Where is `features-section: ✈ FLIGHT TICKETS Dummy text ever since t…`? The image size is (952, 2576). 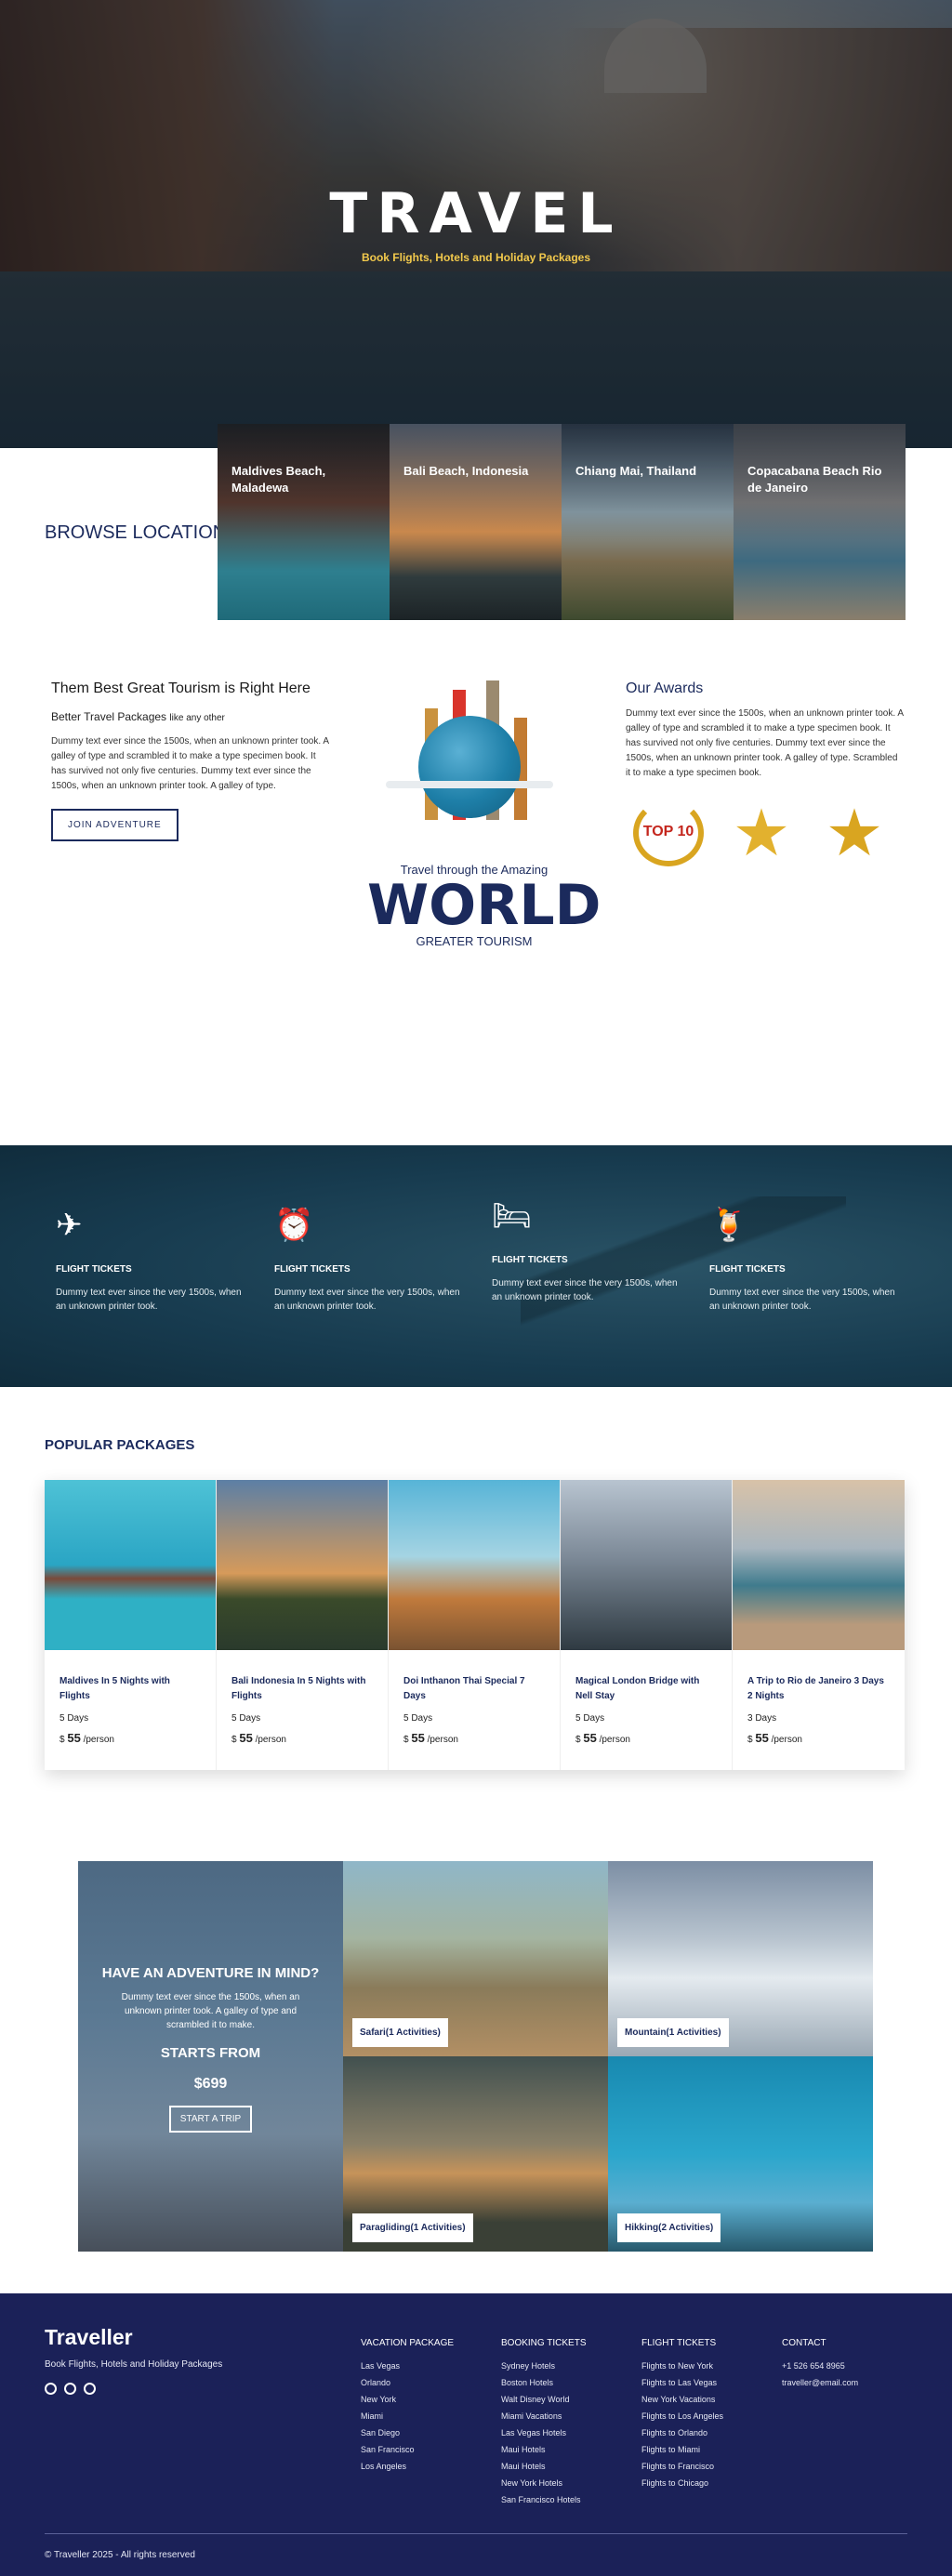
features-section: ✈ FLIGHT TICKETS Dummy text ever since t… is located at coordinates (476, 1266).